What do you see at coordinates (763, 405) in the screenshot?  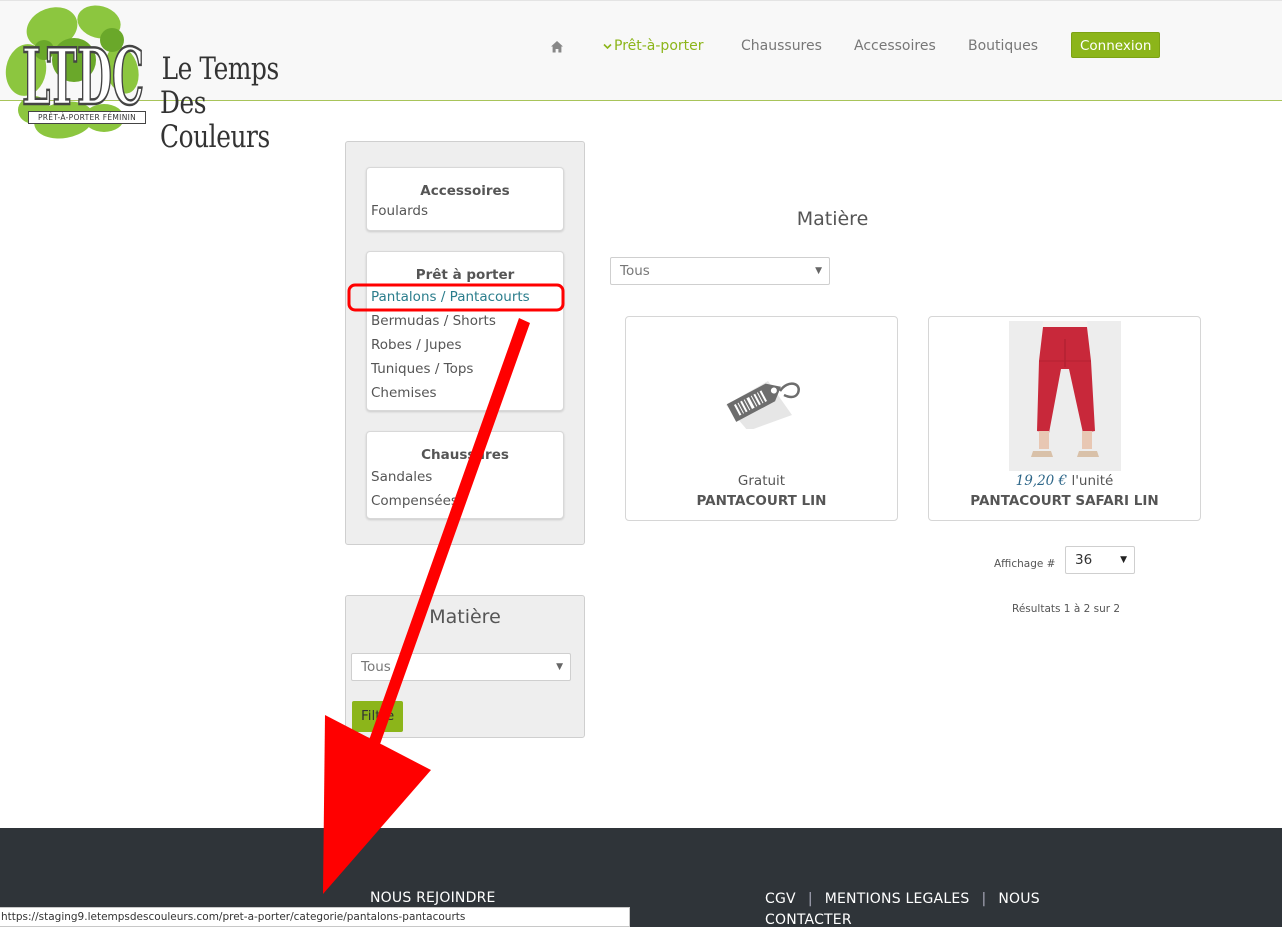 I see `price-tag-icon` at bounding box center [763, 405].